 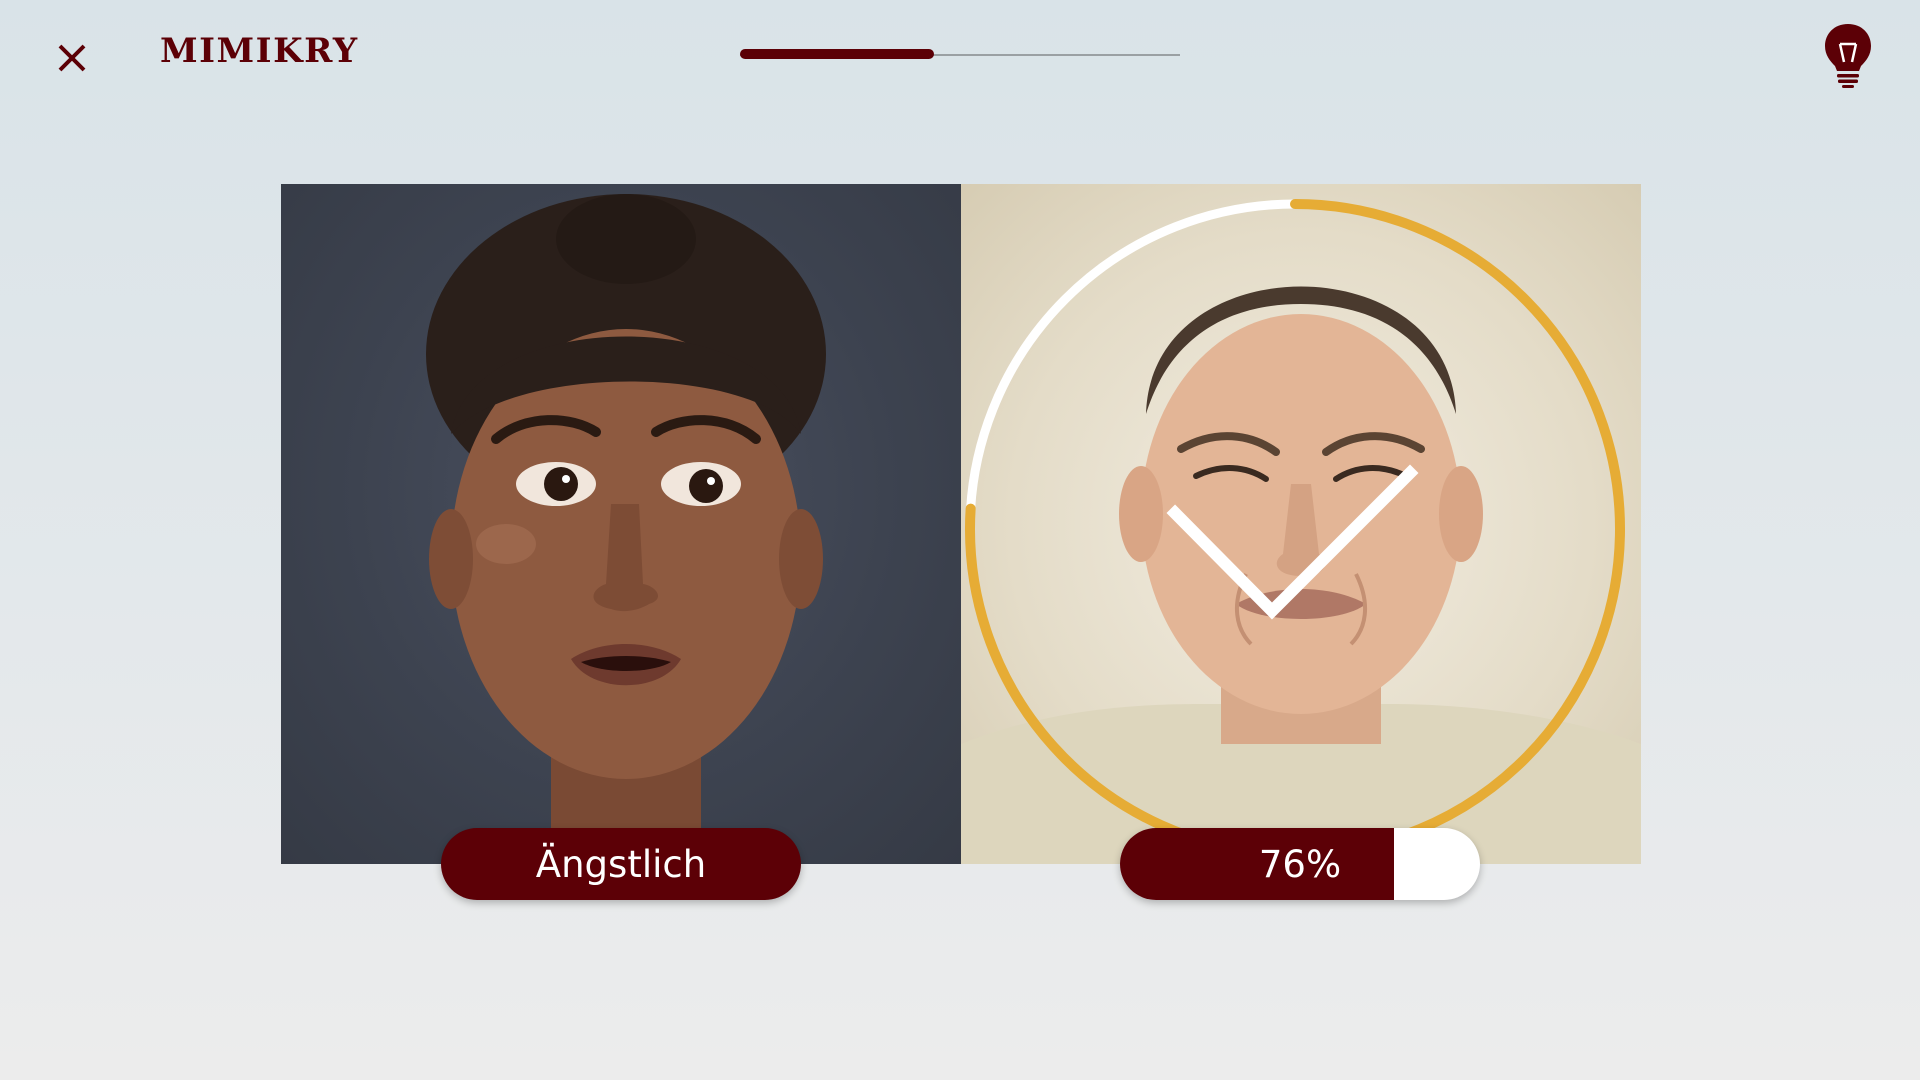 I want to click on match-score-text: 76%, so click(x=1300, y=864).